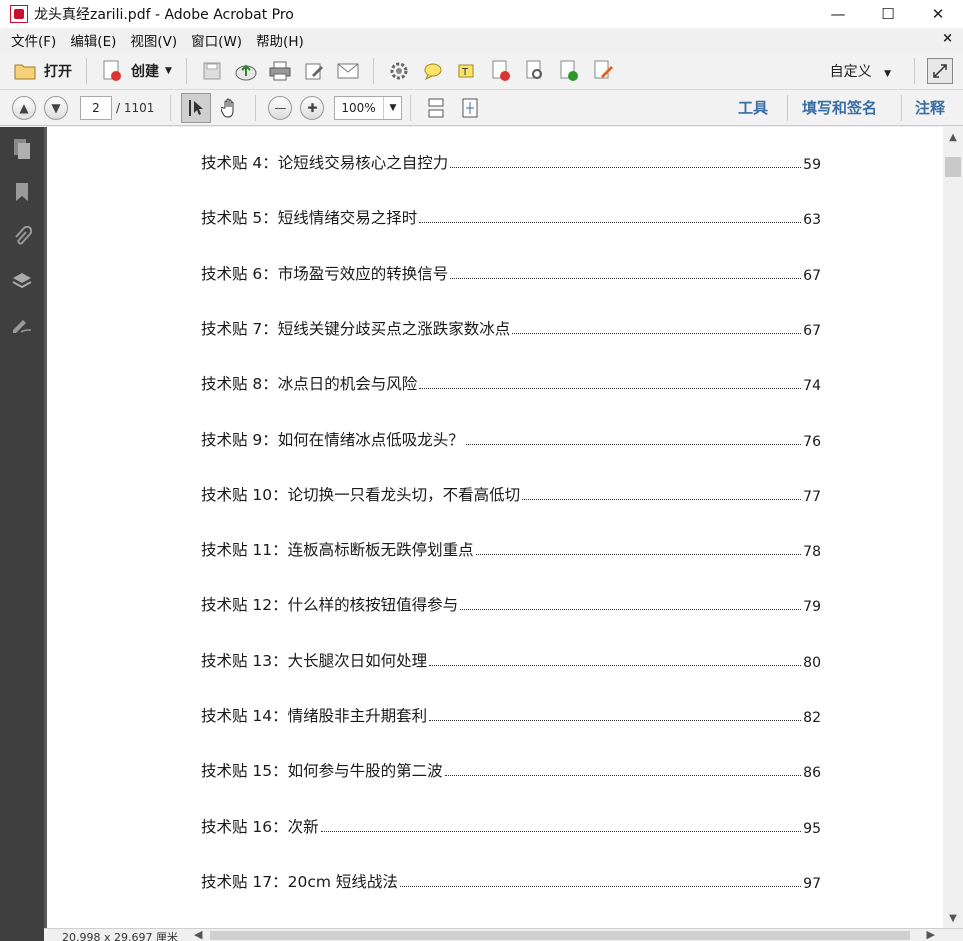 Image resolution: width=963 pixels, height=941 pixels. Describe the element at coordinates (839, 107) in the screenshot. I see `tab-fill-sign: 填写和签名` at that location.